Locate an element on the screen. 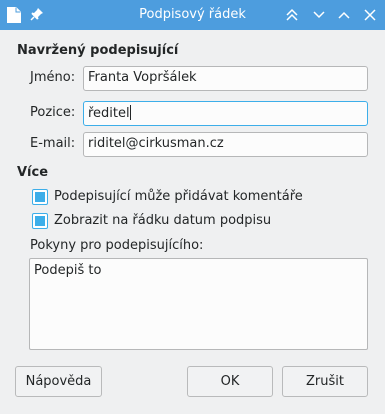 The width and height of the screenshot is (385, 414). email-field: riditel@cirkusman.cz is located at coordinates (225, 144).